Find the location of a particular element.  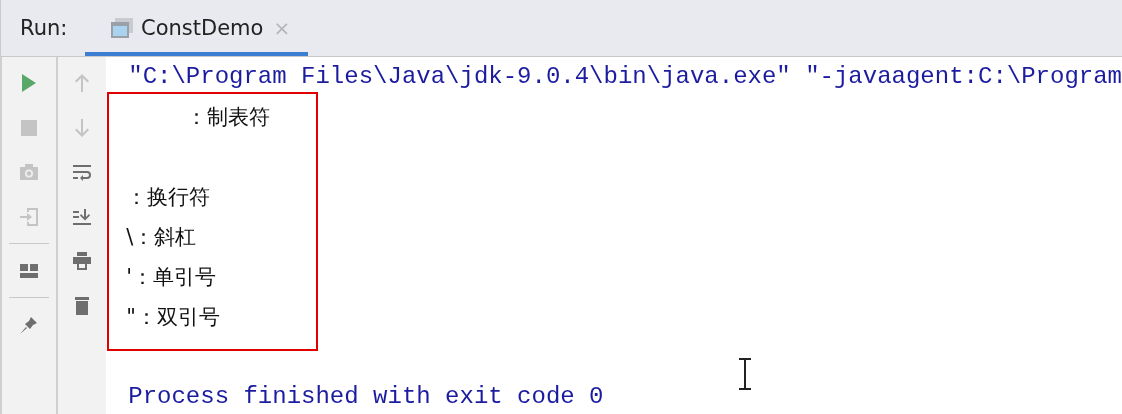

console-window-icon is located at coordinates (122, 28).